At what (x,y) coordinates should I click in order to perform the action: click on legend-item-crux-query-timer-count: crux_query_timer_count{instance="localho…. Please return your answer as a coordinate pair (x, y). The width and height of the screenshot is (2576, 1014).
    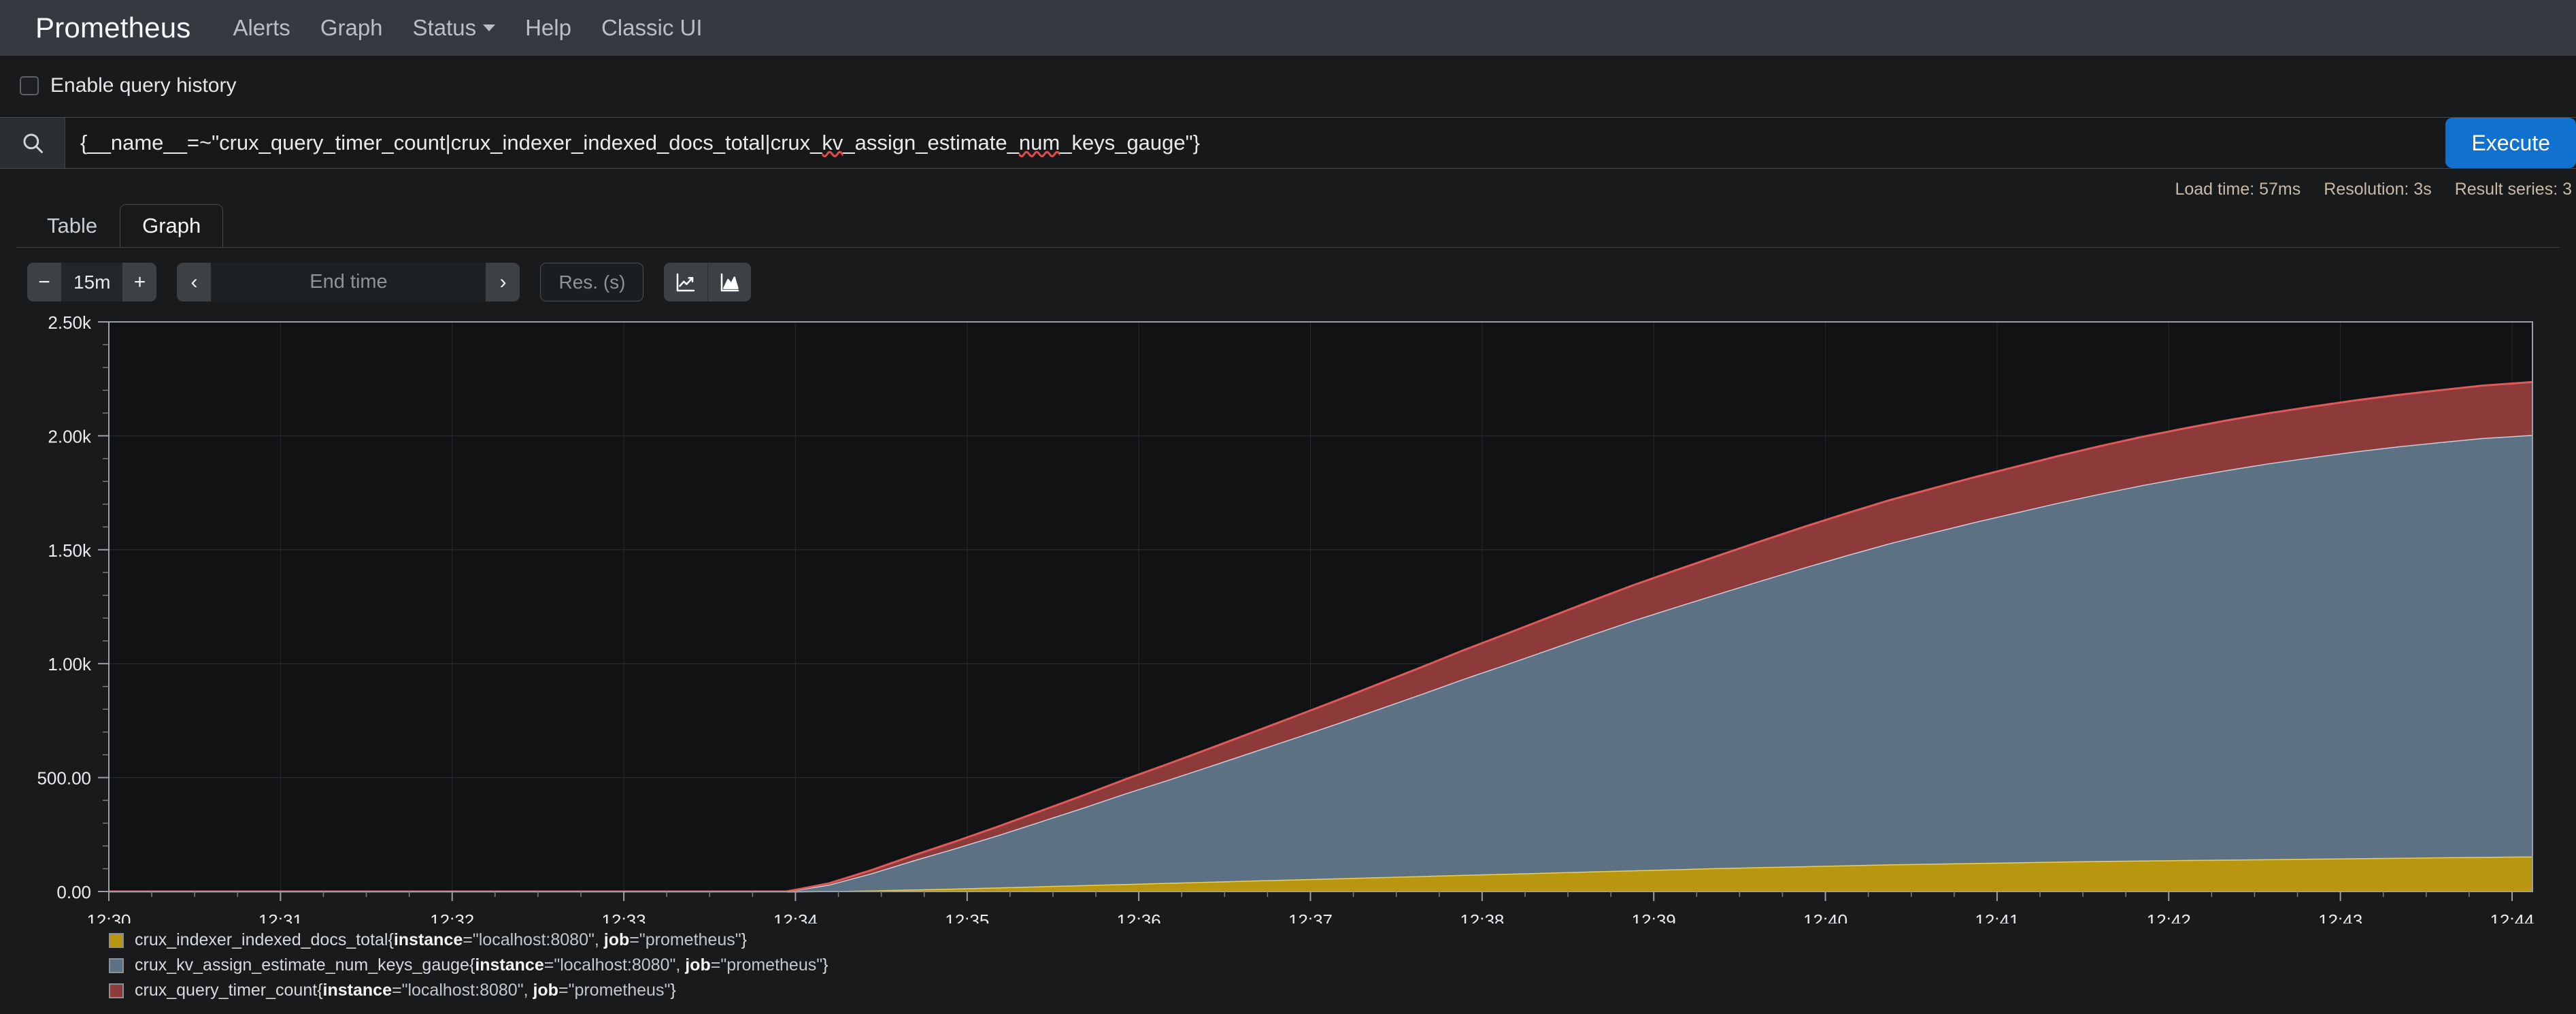
    Looking at the image, I should click on (1342, 990).